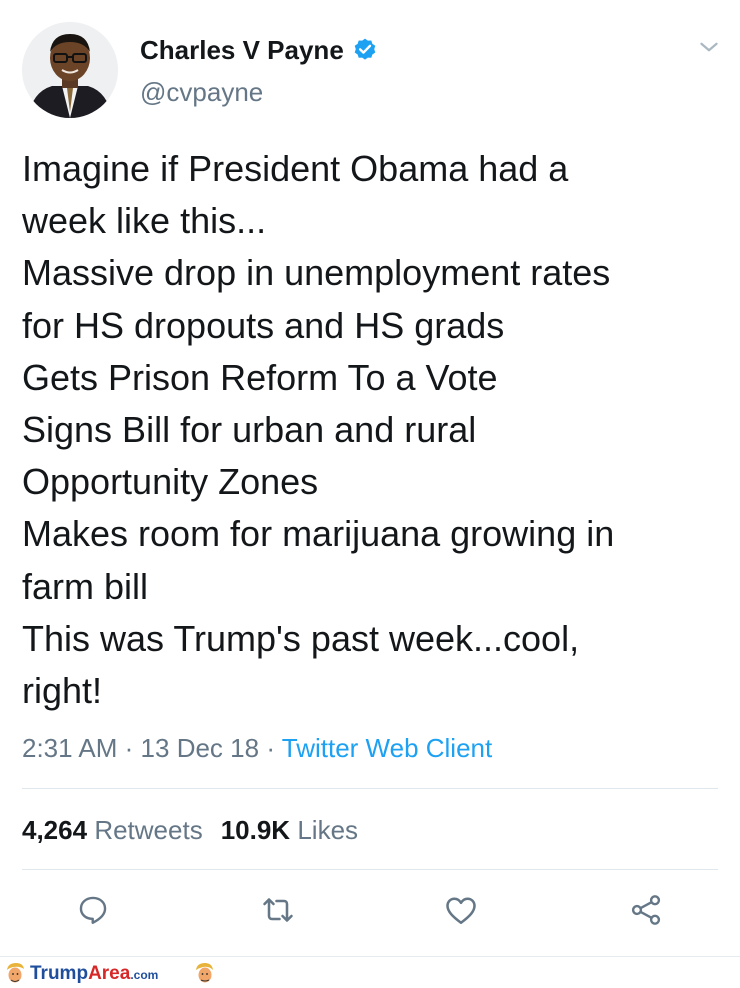  Describe the element at coordinates (85, 586) in the screenshot. I see `tweet-text-line: farm bill` at that location.